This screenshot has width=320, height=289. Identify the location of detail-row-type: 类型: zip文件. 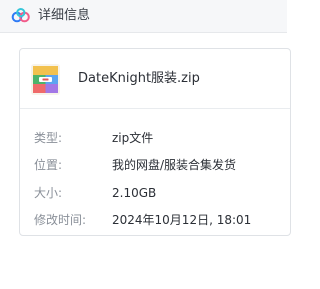
(155, 139).